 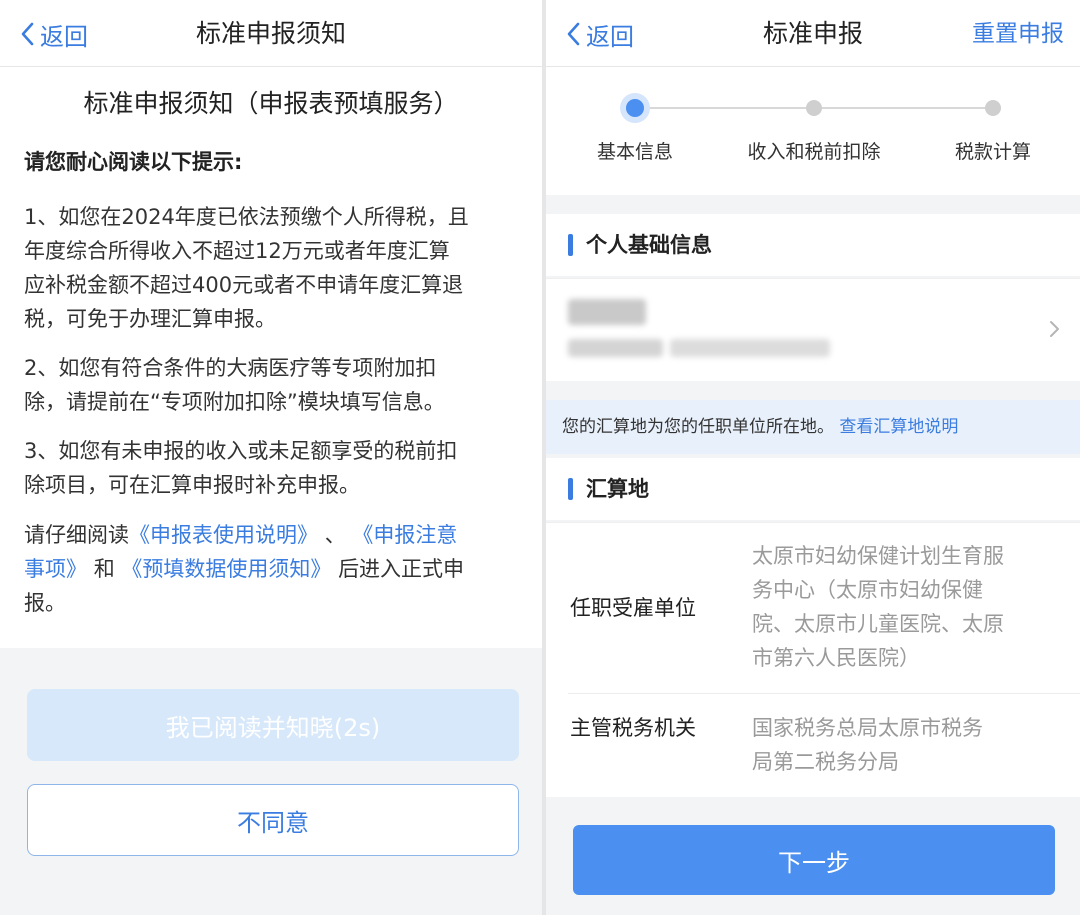 What do you see at coordinates (986, 152) in the screenshot?
I see `step-label-tax-calc: 税款计算` at bounding box center [986, 152].